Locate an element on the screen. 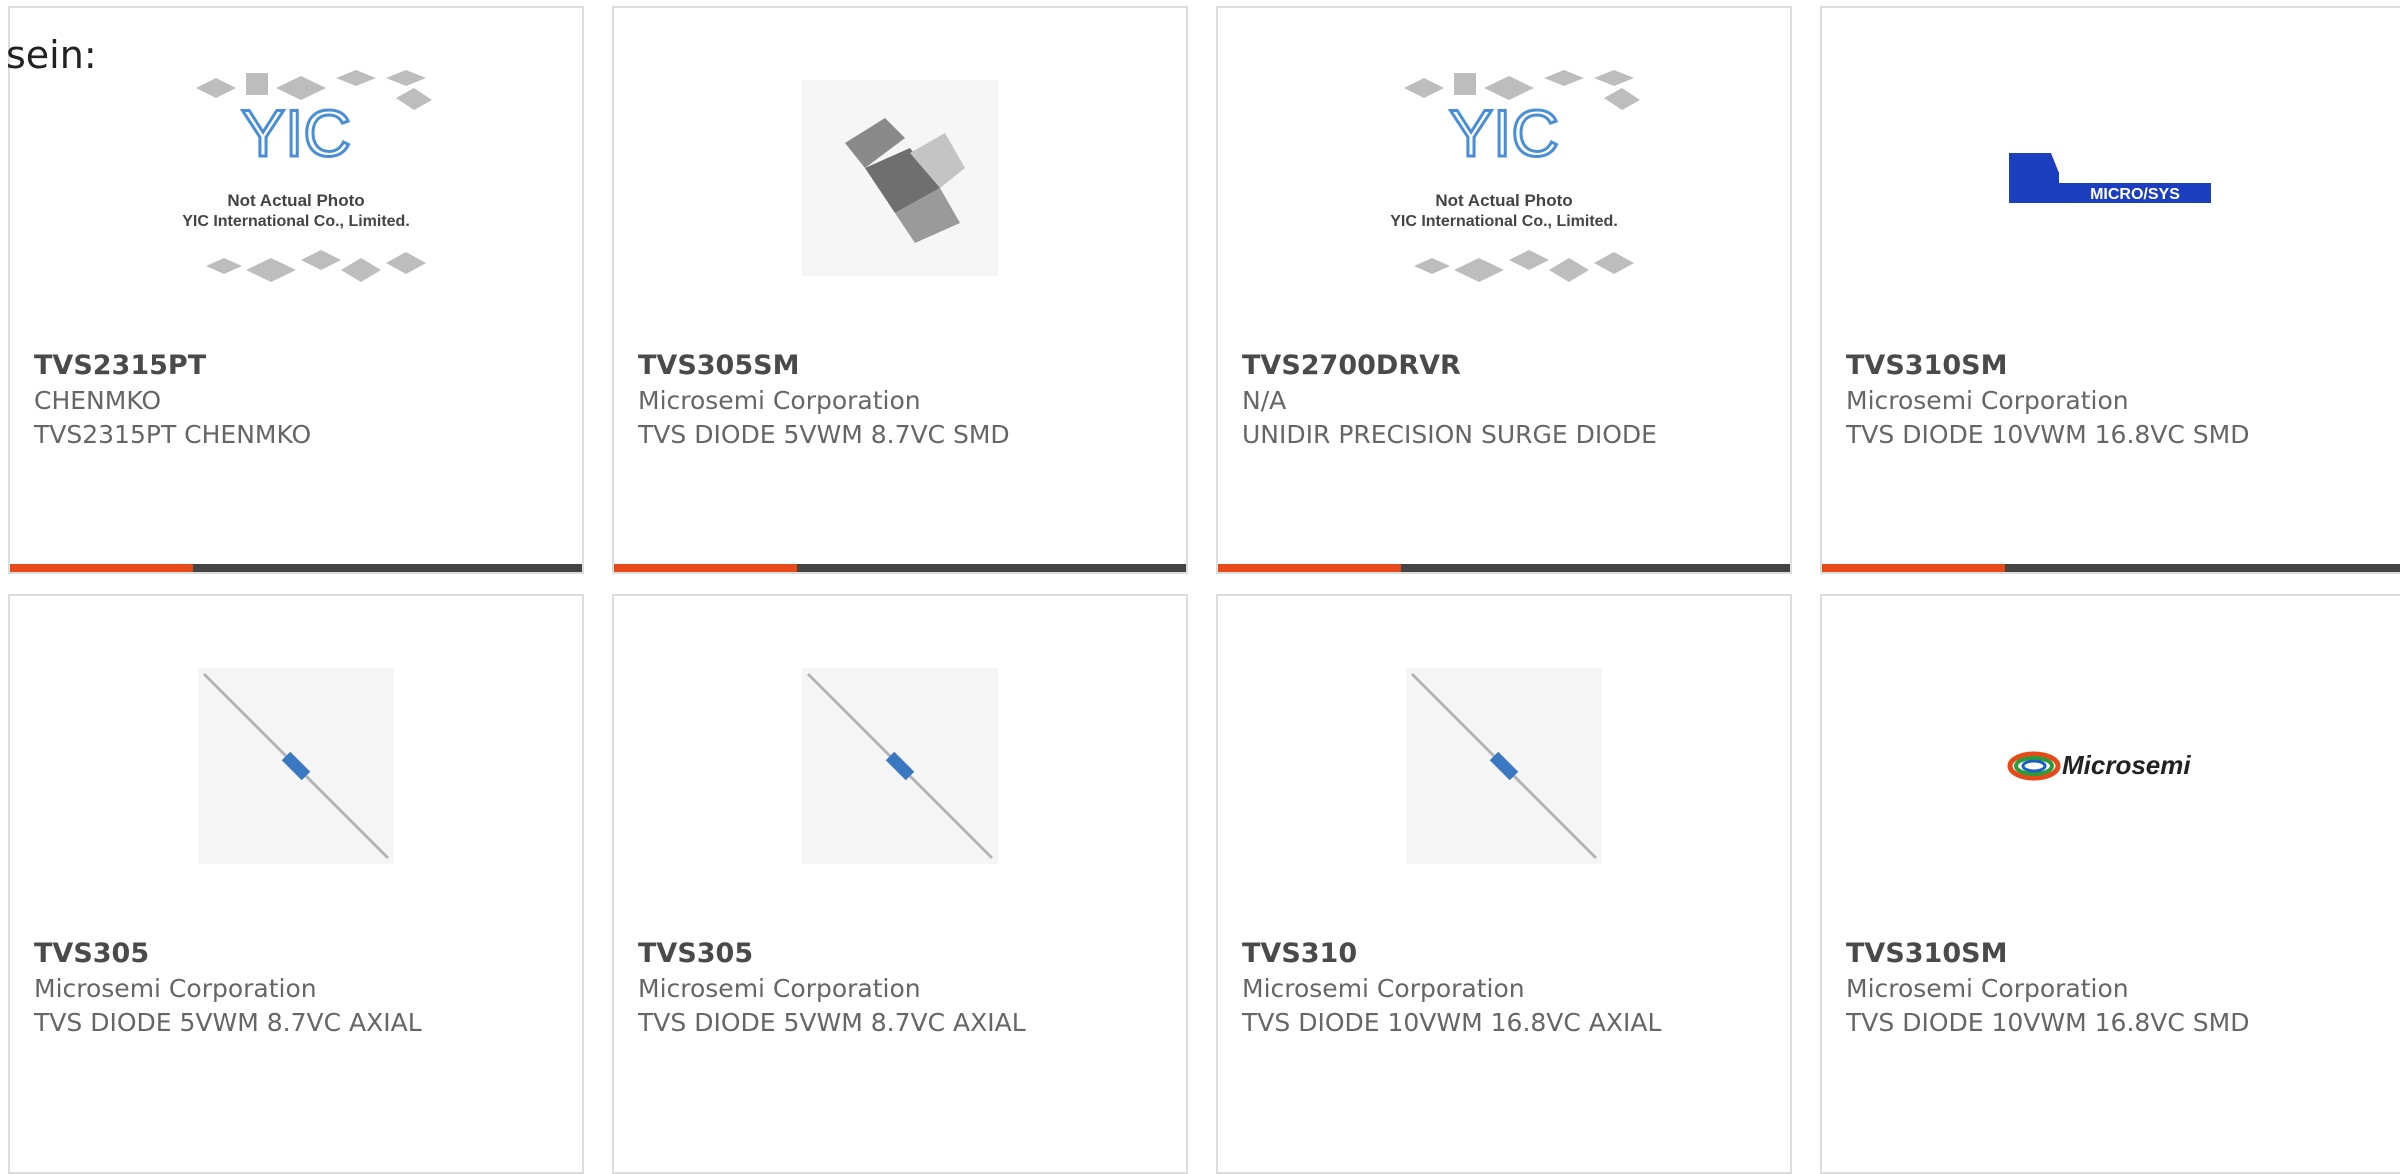 Image resolution: width=2400 pixels, height=1174 pixels. description: TVS DIODE 5VWM 8.7VC SMD is located at coordinates (824, 434).